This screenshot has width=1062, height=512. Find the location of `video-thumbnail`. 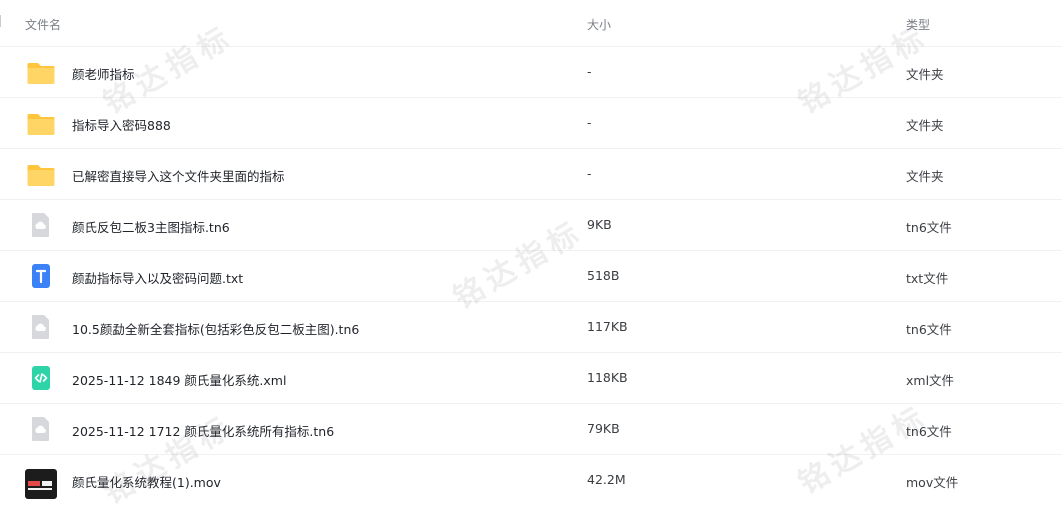

video-thumbnail is located at coordinates (41, 484).